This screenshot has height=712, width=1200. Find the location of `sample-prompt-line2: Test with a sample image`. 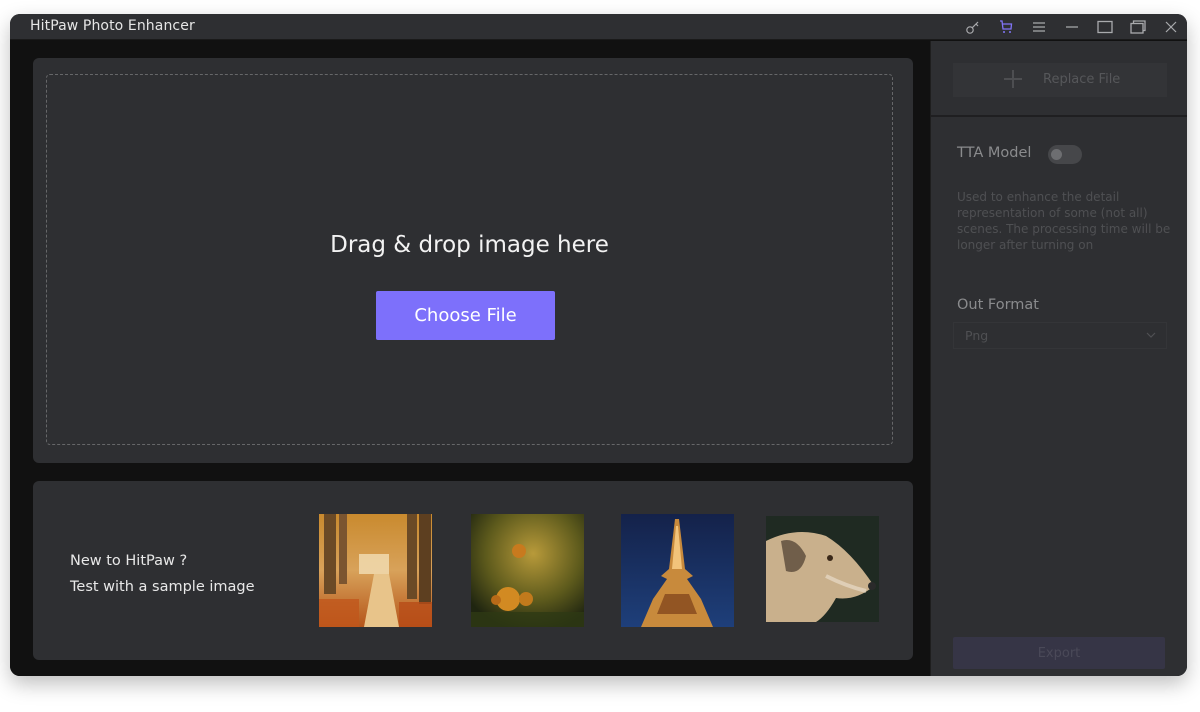

sample-prompt-line2: Test with a sample image is located at coordinates (162, 587).